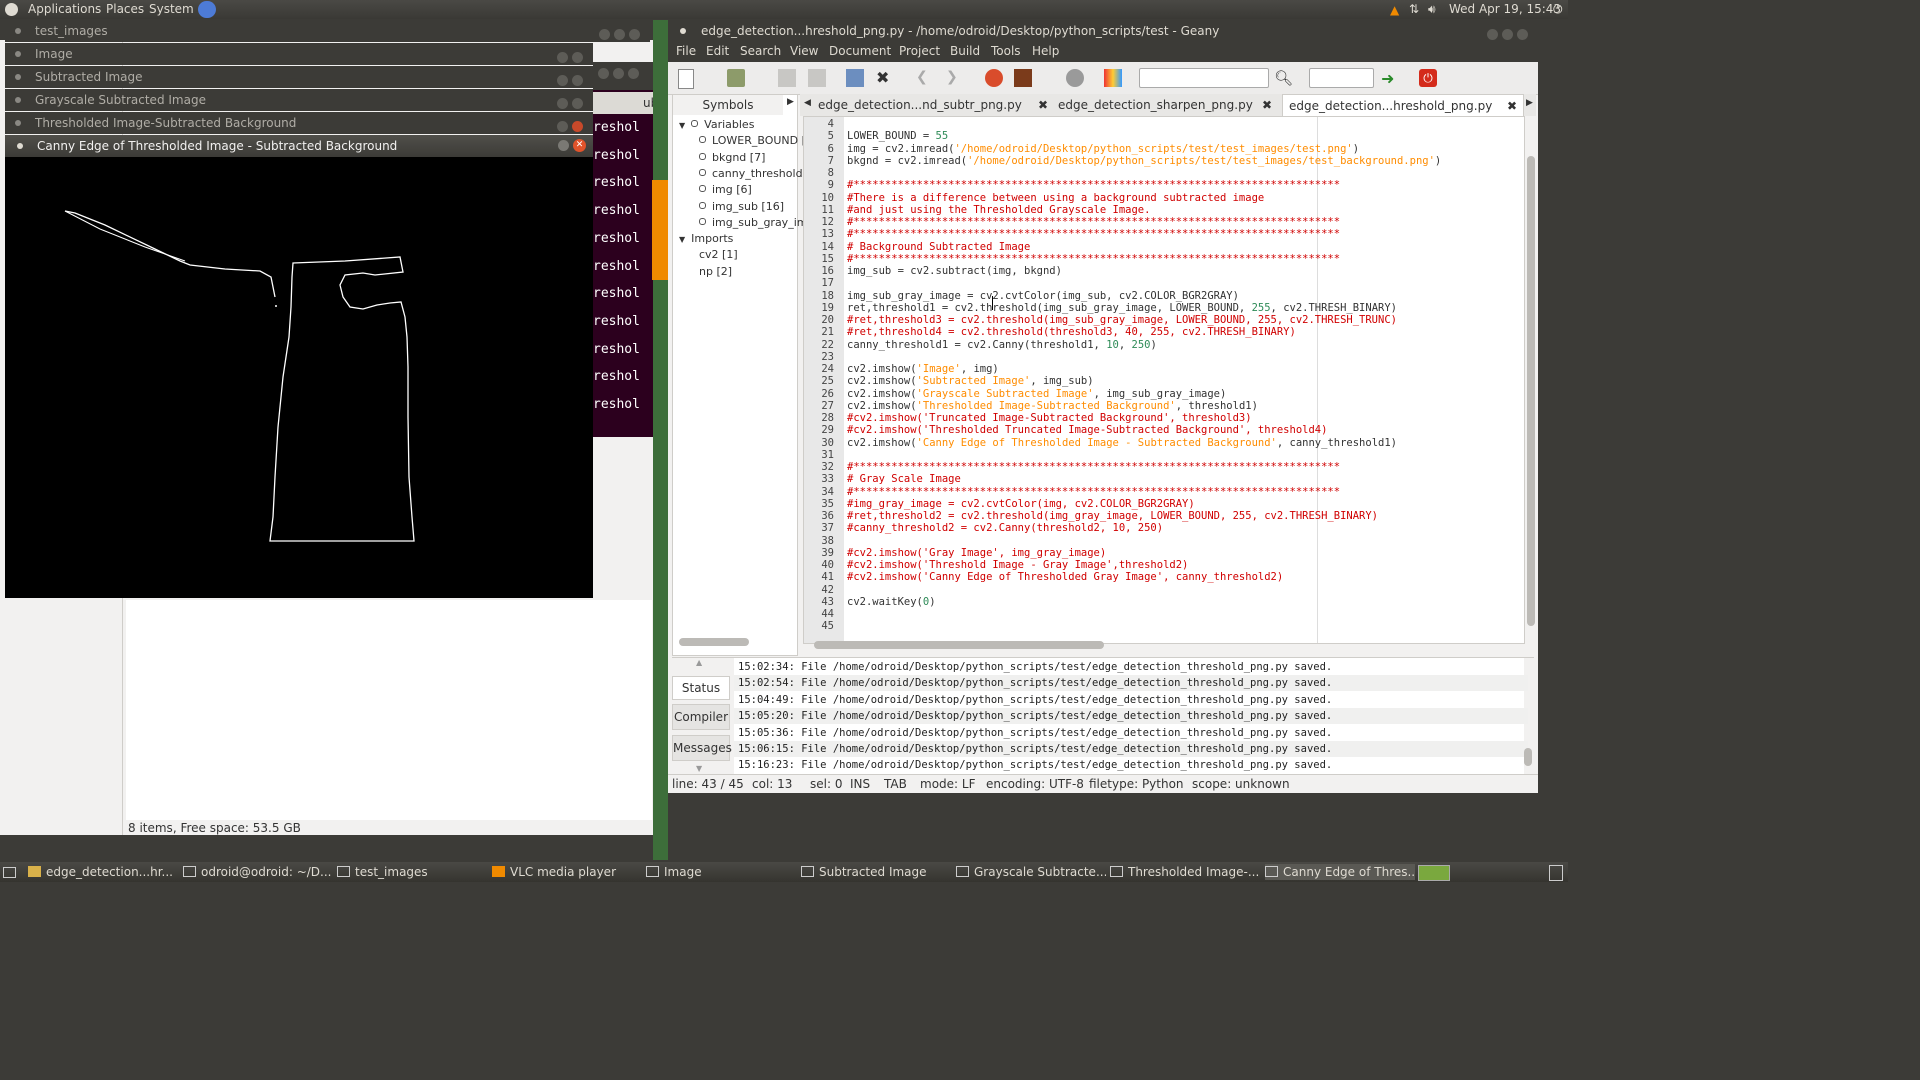 The image size is (1920, 1080). Describe the element at coordinates (125, 9) in the screenshot. I see `places-menu: Places` at that location.